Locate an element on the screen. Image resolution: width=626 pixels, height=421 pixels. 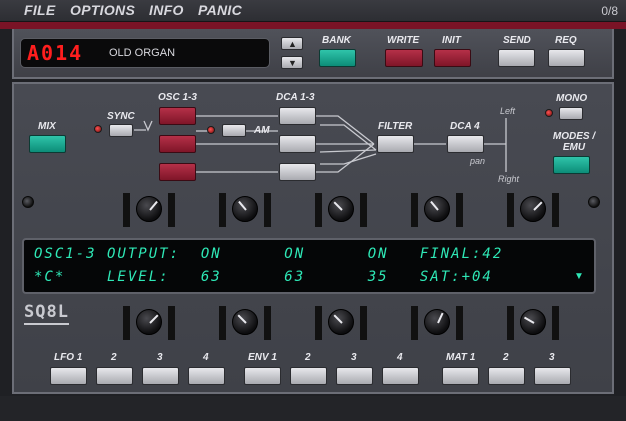
mat2-button is located at coordinates (506, 376).